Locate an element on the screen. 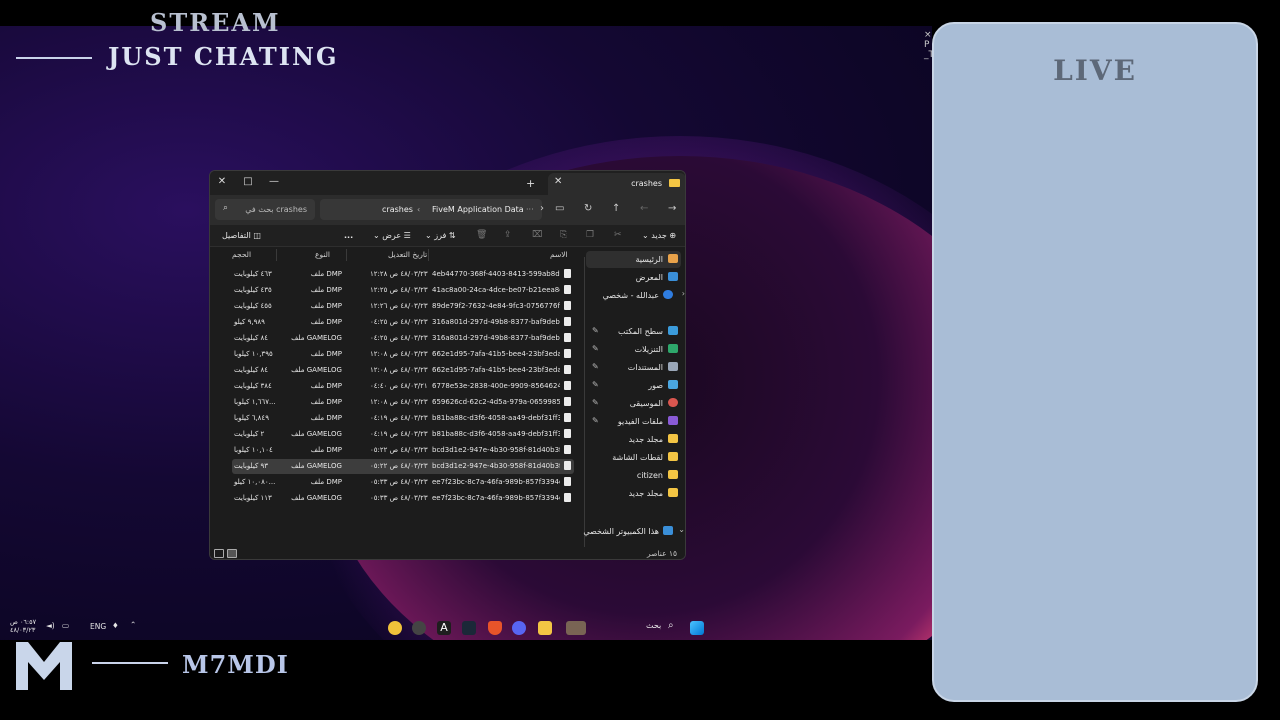 This screenshot has height=720, width=1280. folder-icon is located at coordinates (674, 183).